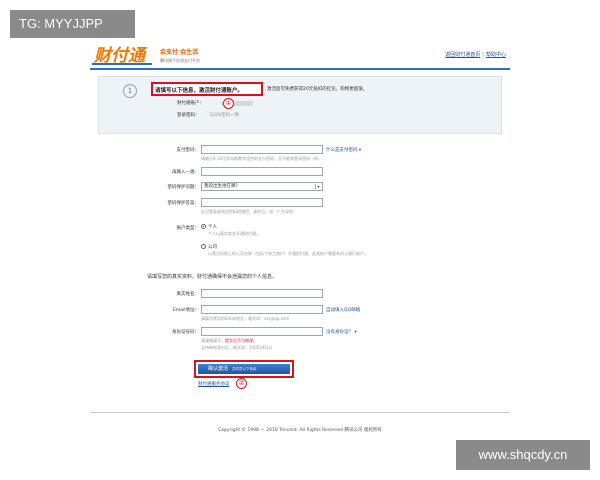 This screenshot has width=600, height=480. Describe the element at coordinates (462, 55) in the screenshot. I see `home-link: 返回财付通首页` at that location.